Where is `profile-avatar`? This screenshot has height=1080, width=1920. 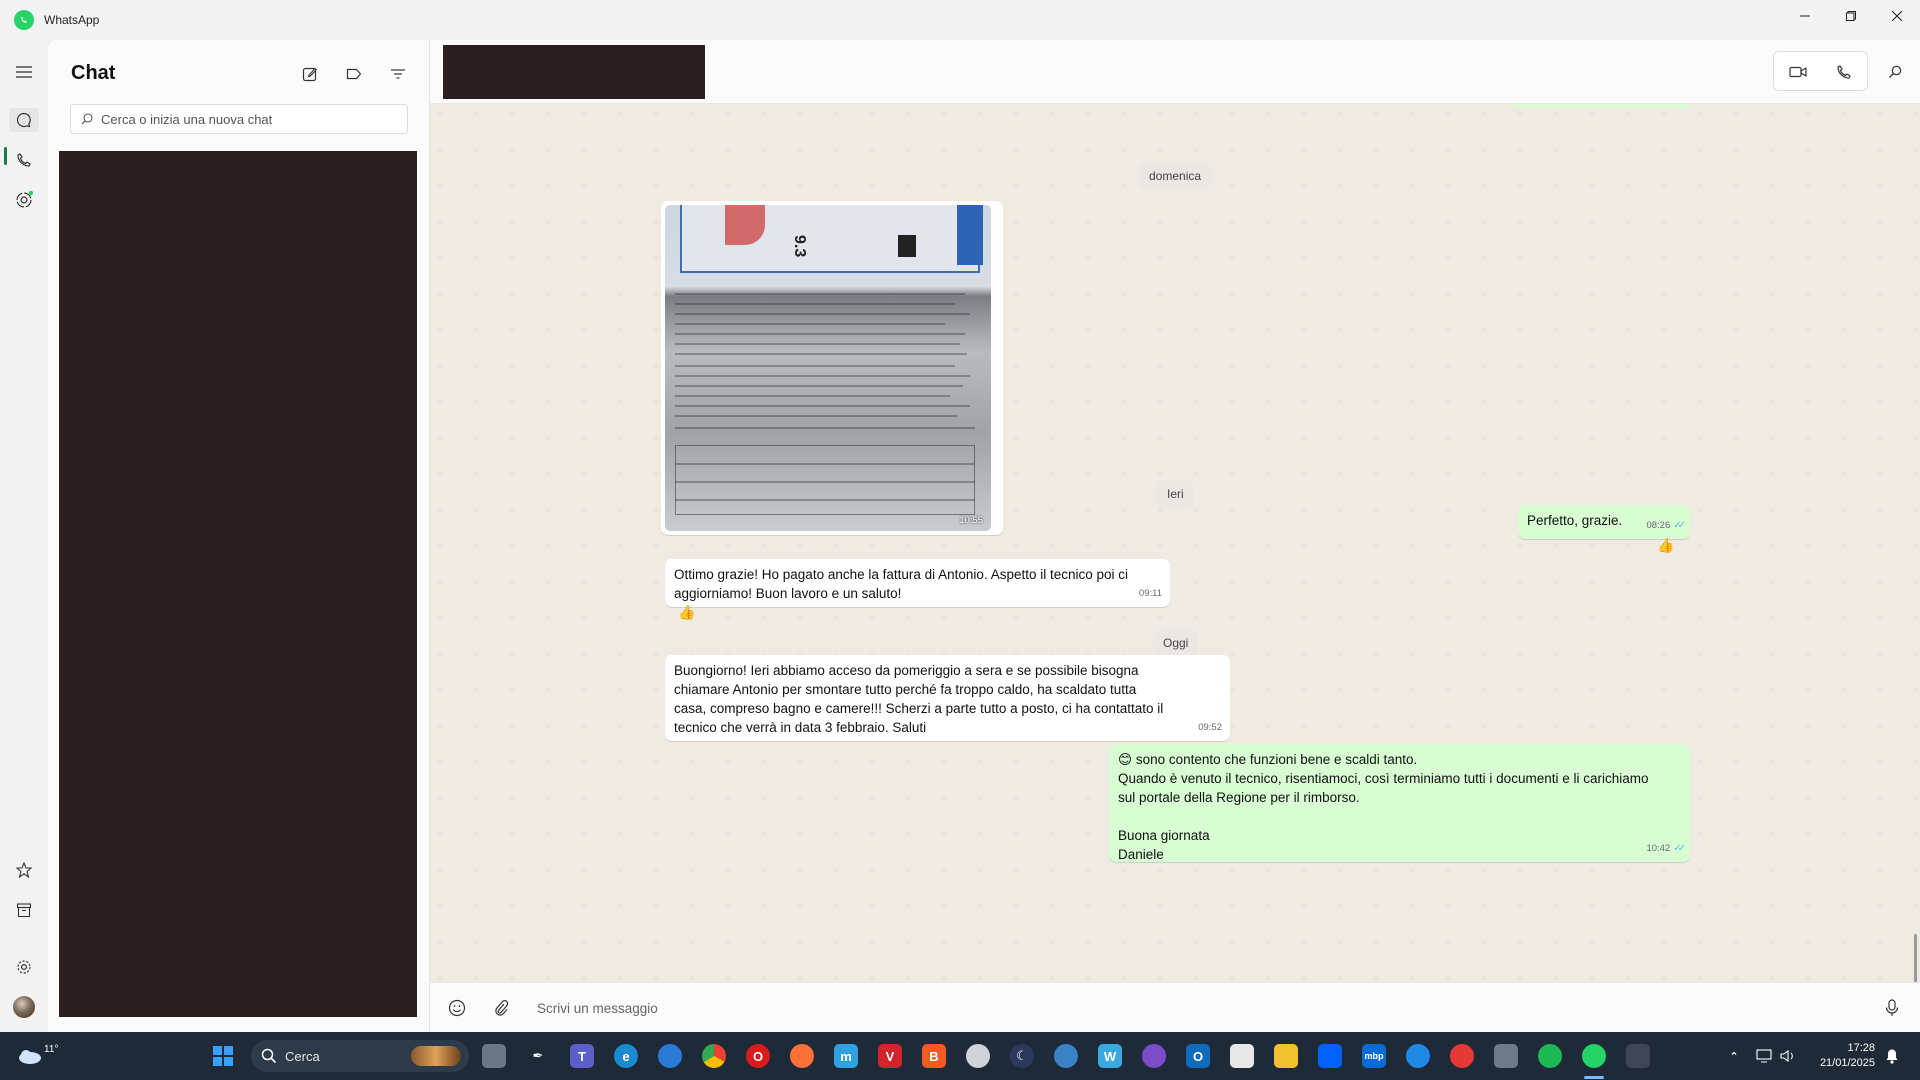
profile-avatar is located at coordinates (24, 1007).